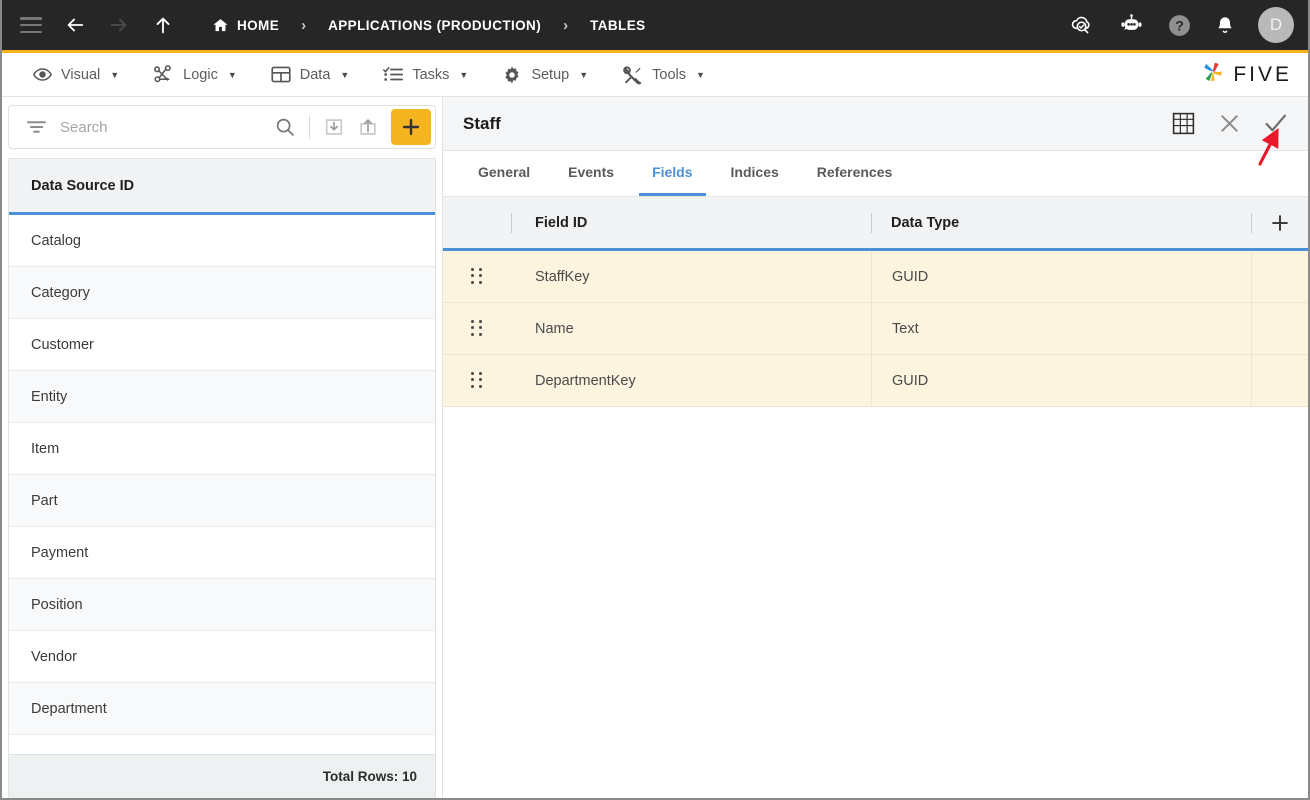 This screenshot has height=800, width=1310. What do you see at coordinates (163, 25) in the screenshot?
I see `arrow-up-icon` at bounding box center [163, 25].